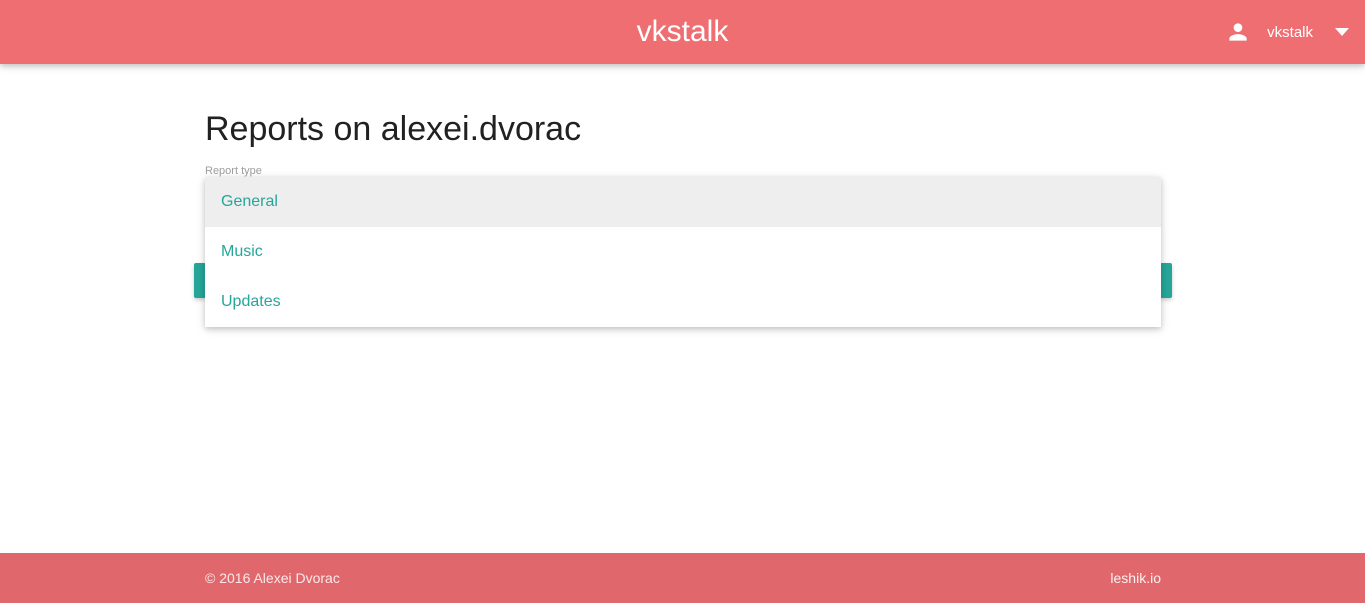  Describe the element at coordinates (1290, 32) in the screenshot. I see `username-label: vkstalk` at that location.